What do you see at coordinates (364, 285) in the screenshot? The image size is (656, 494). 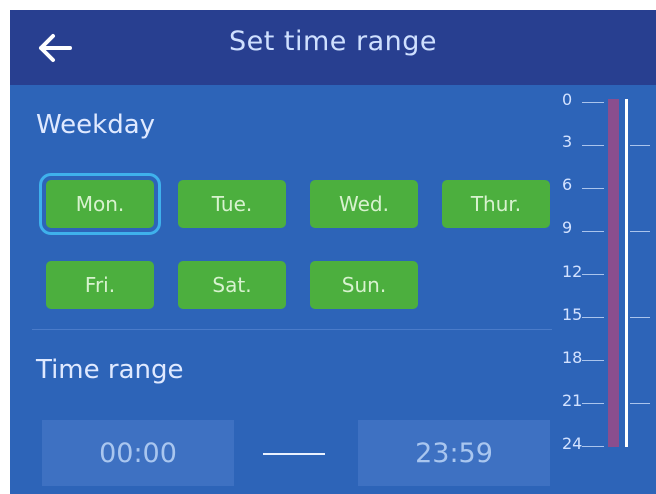 I see `day-button-sun: Sun.` at bounding box center [364, 285].